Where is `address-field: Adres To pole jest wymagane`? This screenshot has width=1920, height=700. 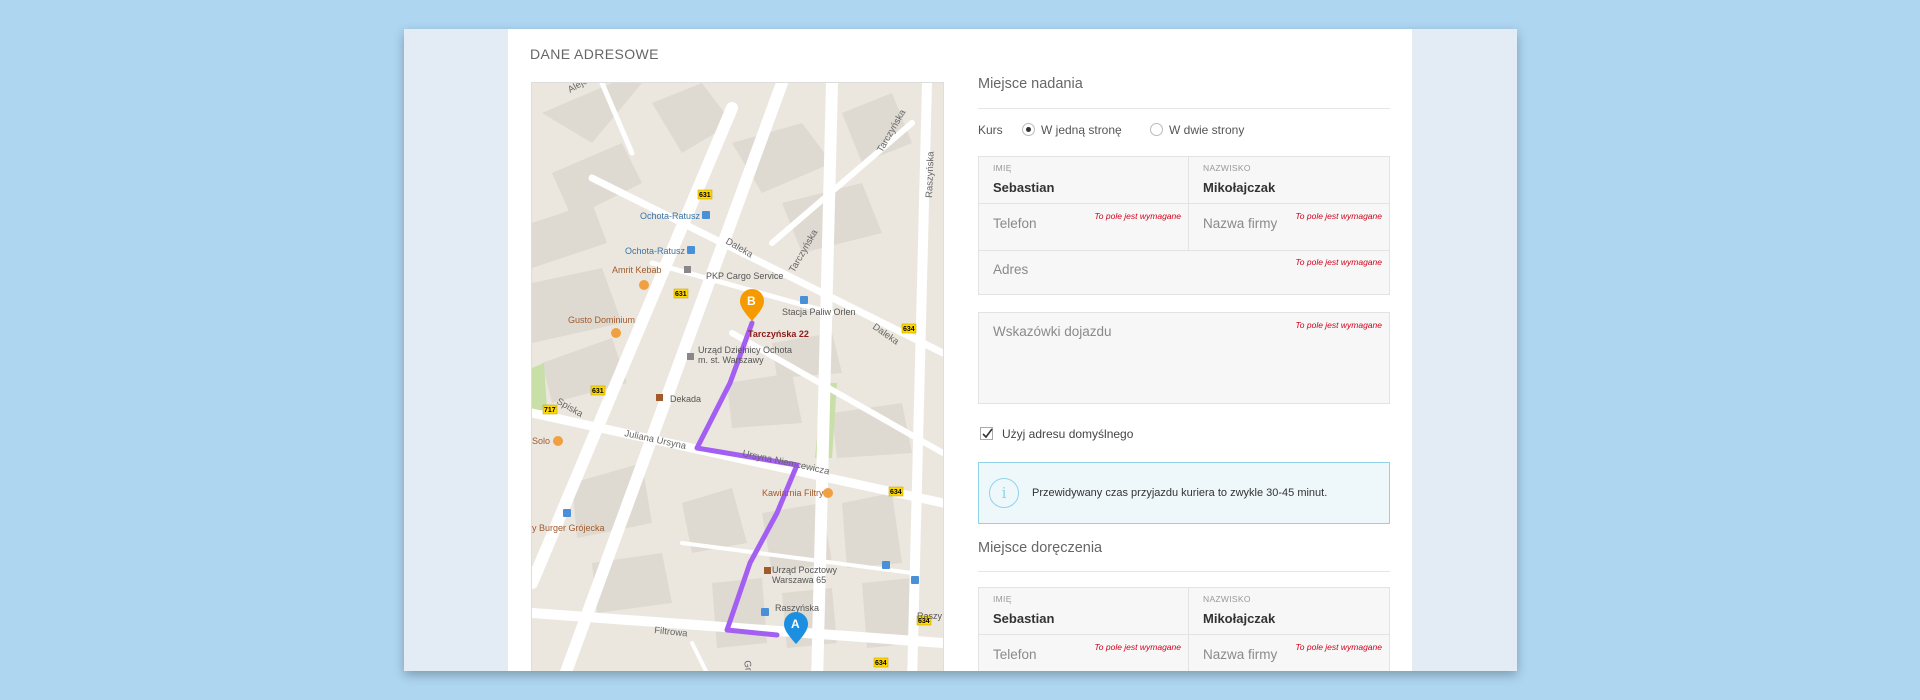
address-field: Adres To pole jest wymagane is located at coordinates (1184, 272).